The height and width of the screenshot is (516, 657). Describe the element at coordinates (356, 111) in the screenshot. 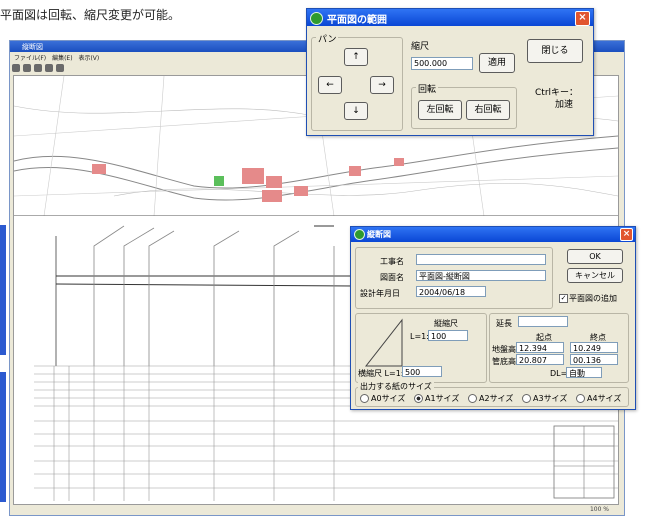

I see `pan-down-button: ↓` at that location.